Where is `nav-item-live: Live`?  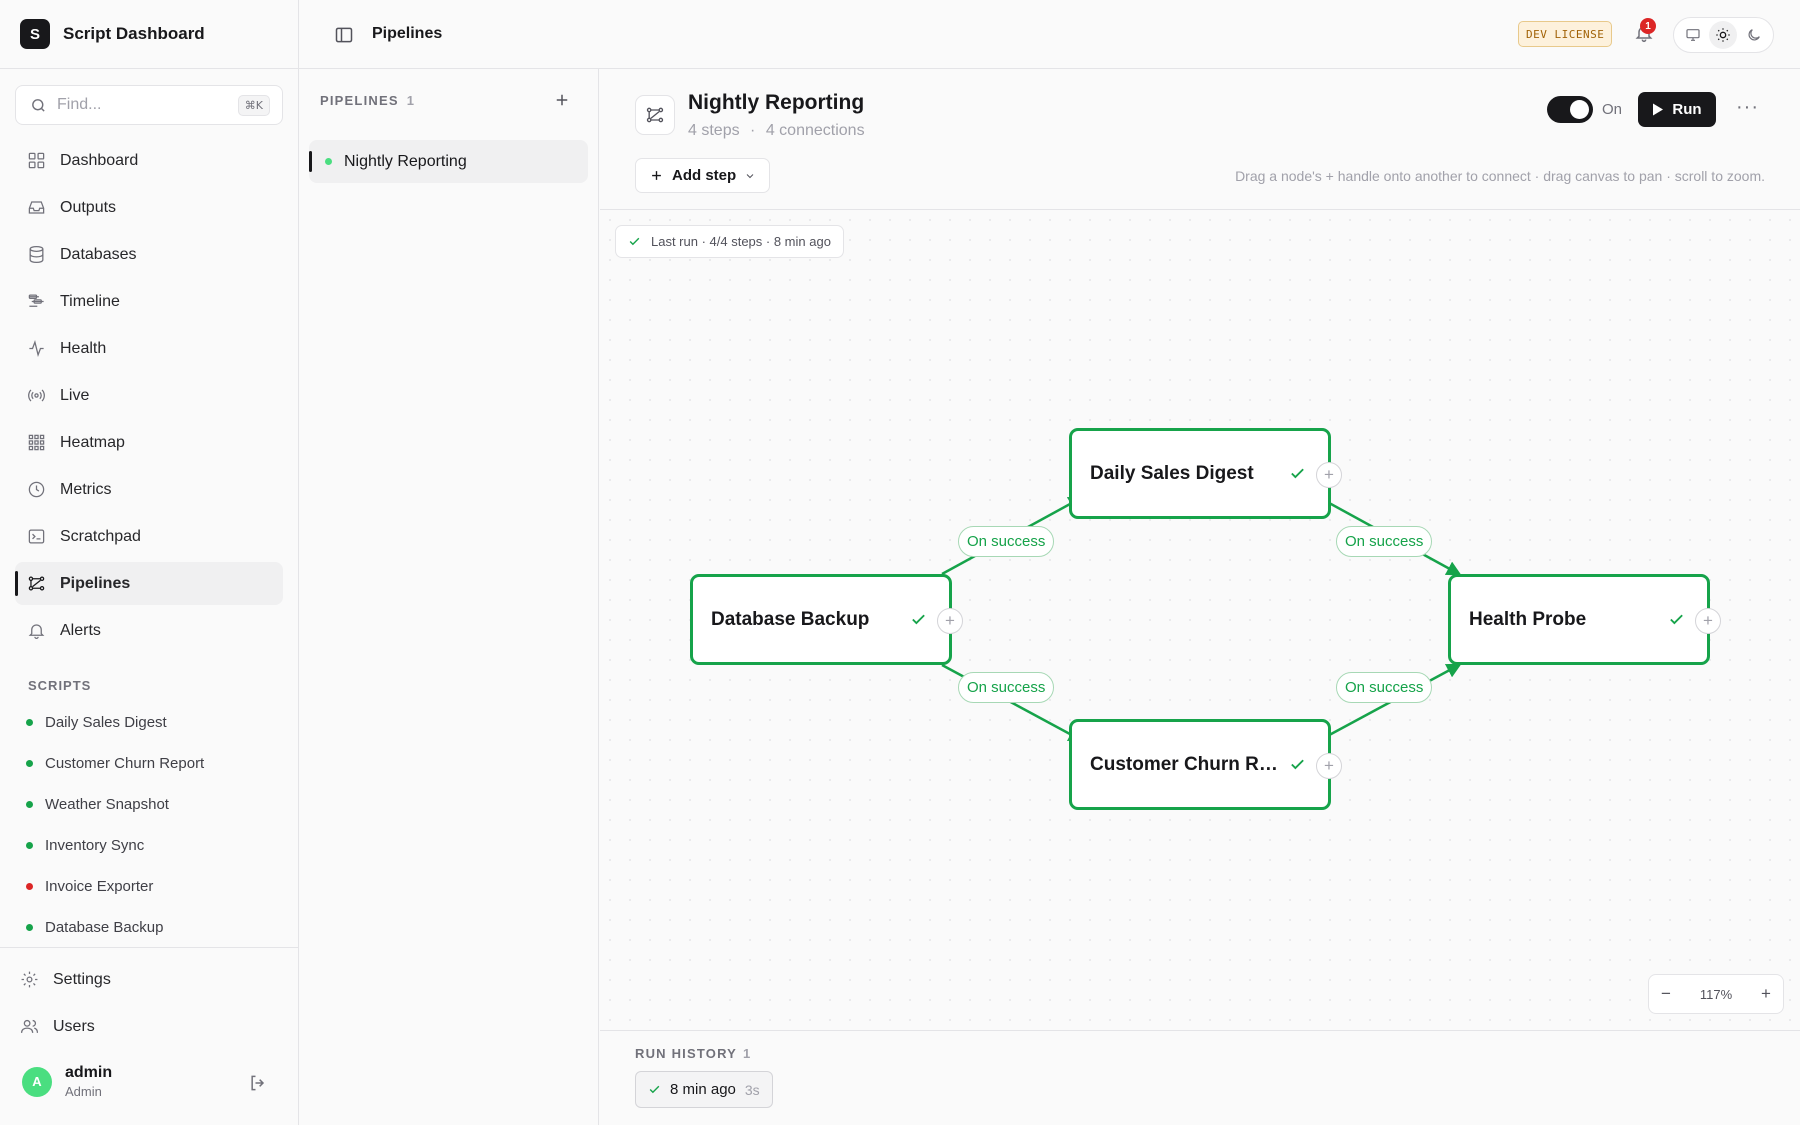 nav-item-live: Live is located at coordinates (149, 395).